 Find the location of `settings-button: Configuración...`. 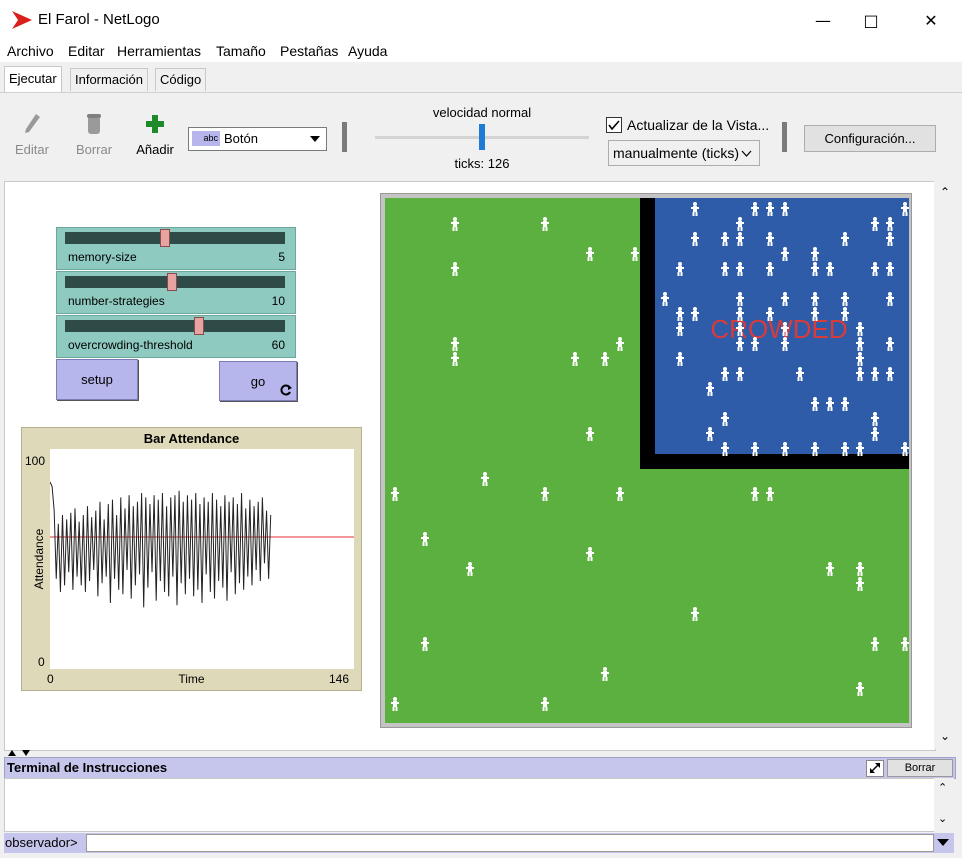

settings-button: Configuración... is located at coordinates (870, 138).